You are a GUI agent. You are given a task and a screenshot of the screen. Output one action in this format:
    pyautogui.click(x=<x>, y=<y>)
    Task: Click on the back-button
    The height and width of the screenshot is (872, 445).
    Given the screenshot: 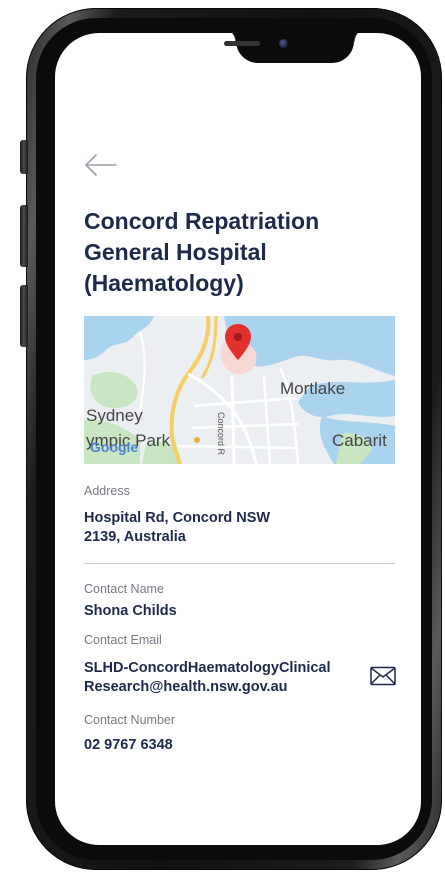 What is the action you would take?
    pyautogui.click(x=101, y=165)
    